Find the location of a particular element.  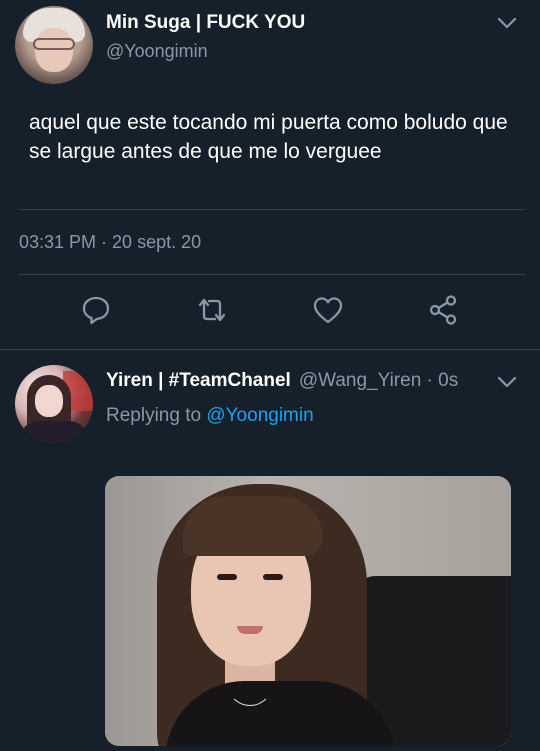

reply-header: Yiren | #TeamChanel @Wang_Yiren · 0s is located at coordinates (282, 381).